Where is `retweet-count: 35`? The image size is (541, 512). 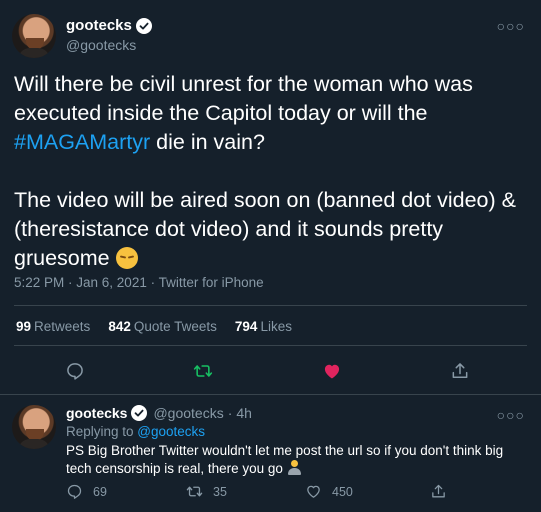 retweet-count: 35 is located at coordinates (220, 491).